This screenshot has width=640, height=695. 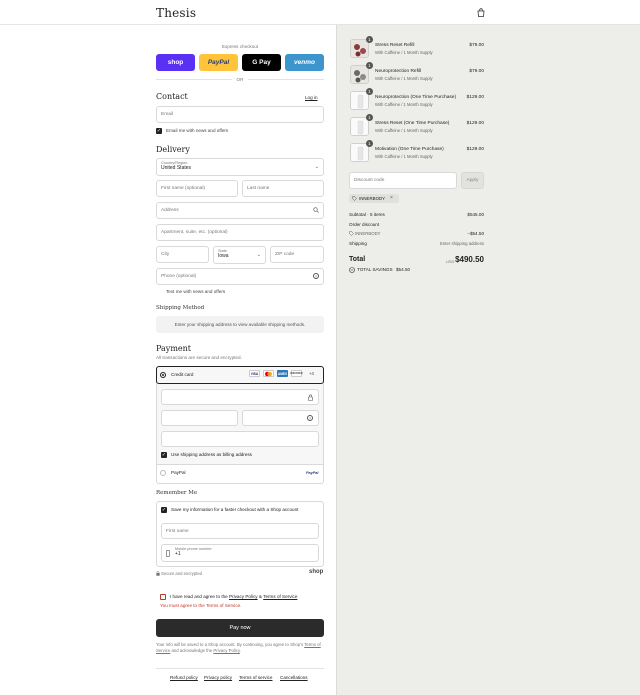 What do you see at coordinates (398, 71) in the screenshot?
I see `item-name: Neuroprotection Refill` at bounding box center [398, 71].